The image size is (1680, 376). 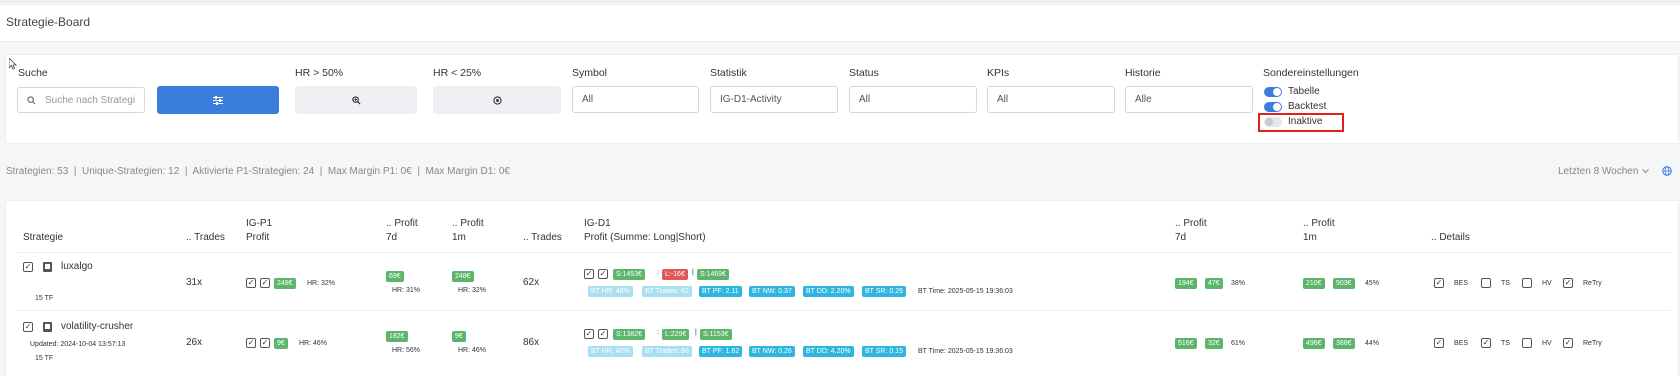 I want to click on ts-checkbox: ✓, so click(x=1486, y=343).